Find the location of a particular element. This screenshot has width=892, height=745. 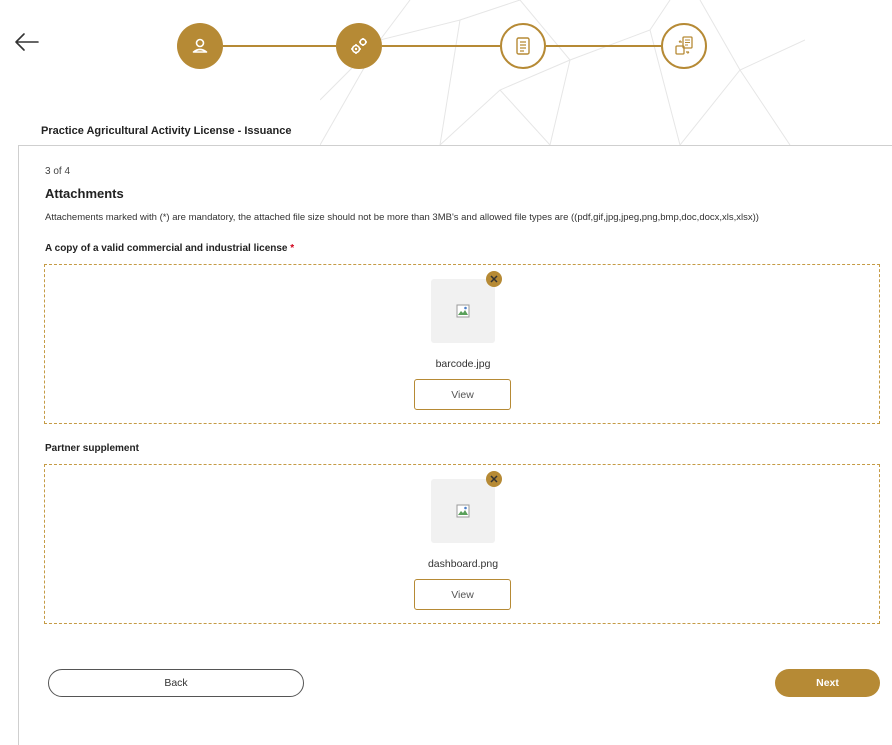

back-button: Back is located at coordinates (176, 683).